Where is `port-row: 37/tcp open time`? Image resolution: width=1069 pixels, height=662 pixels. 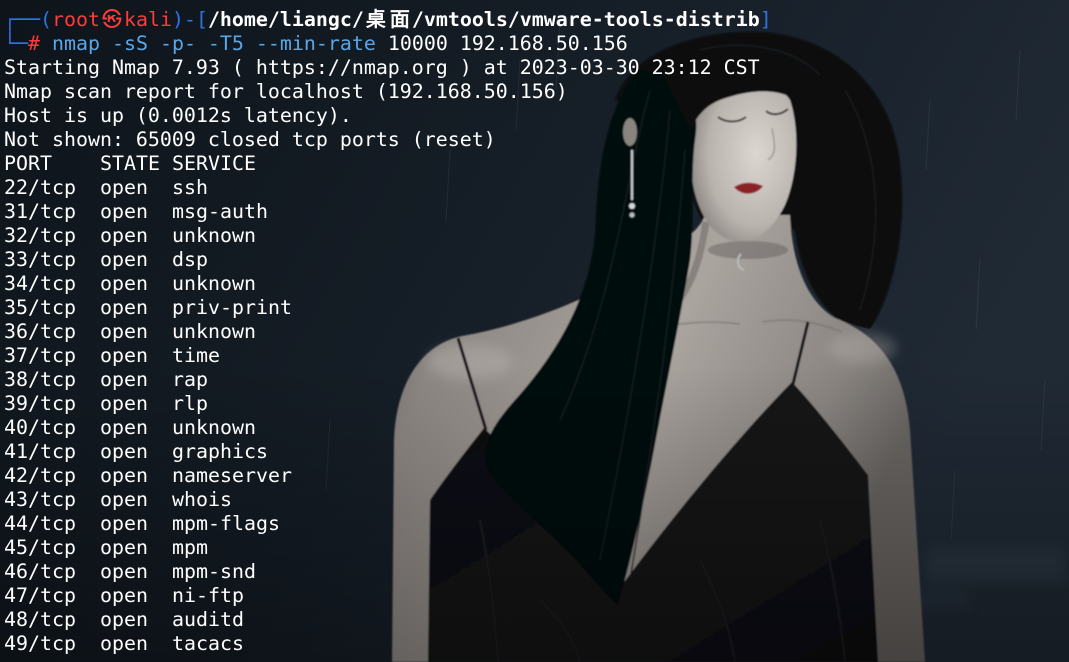
port-row: 37/tcp open time is located at coordinates (536, 356).